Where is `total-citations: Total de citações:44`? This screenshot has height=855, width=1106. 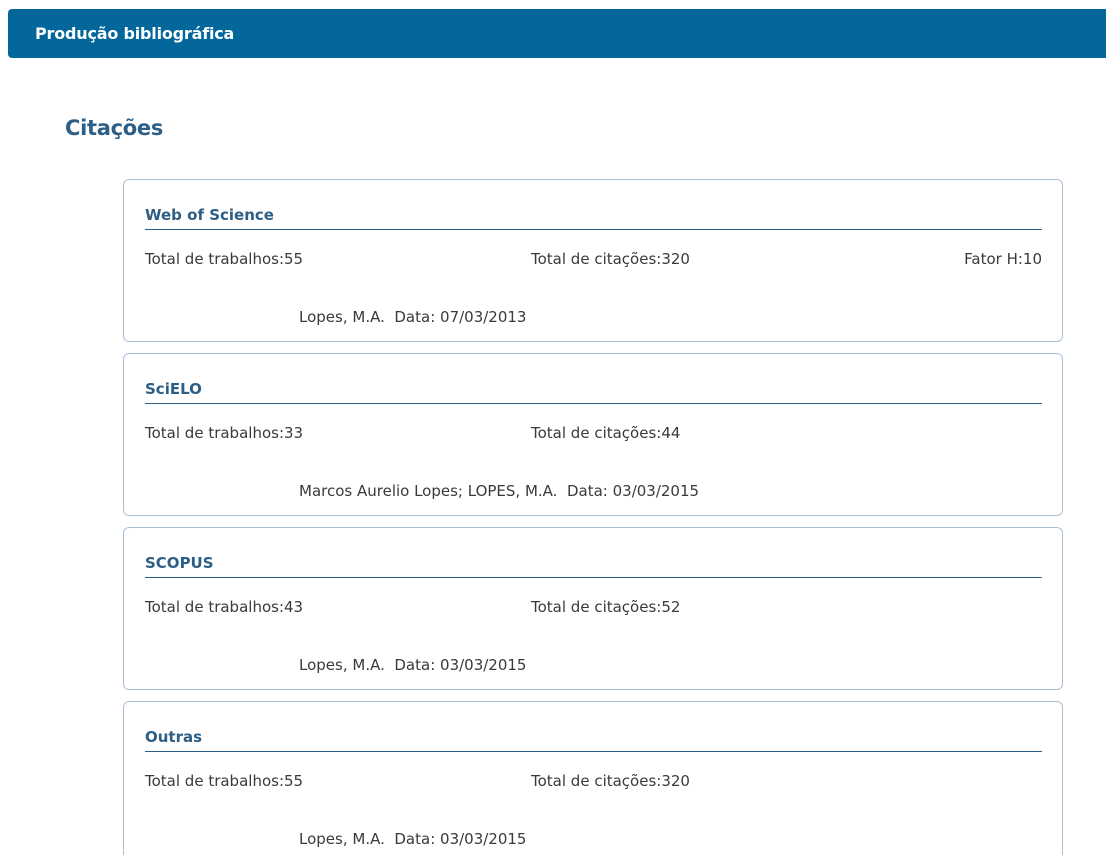 total-citations: Total de citações:44 is located at coordinates (606, 433).